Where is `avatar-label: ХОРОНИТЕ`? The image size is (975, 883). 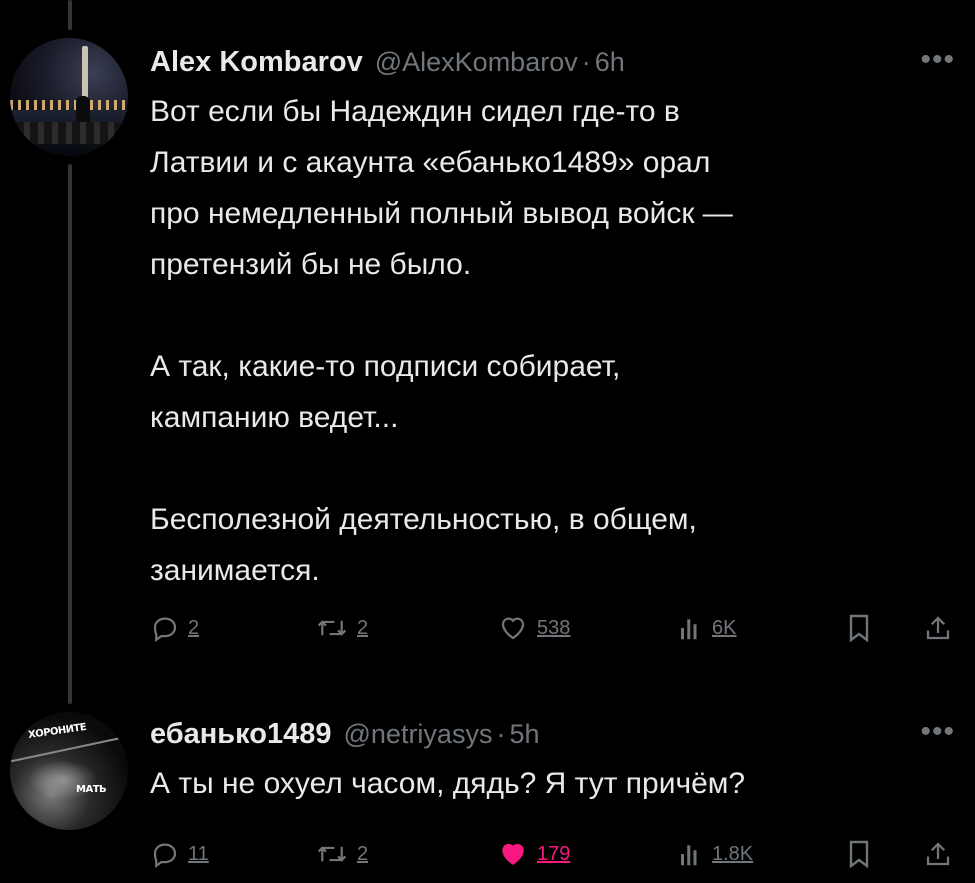
avatar-label: ХОРОНИТЕ is located at coordinates (57, 731).